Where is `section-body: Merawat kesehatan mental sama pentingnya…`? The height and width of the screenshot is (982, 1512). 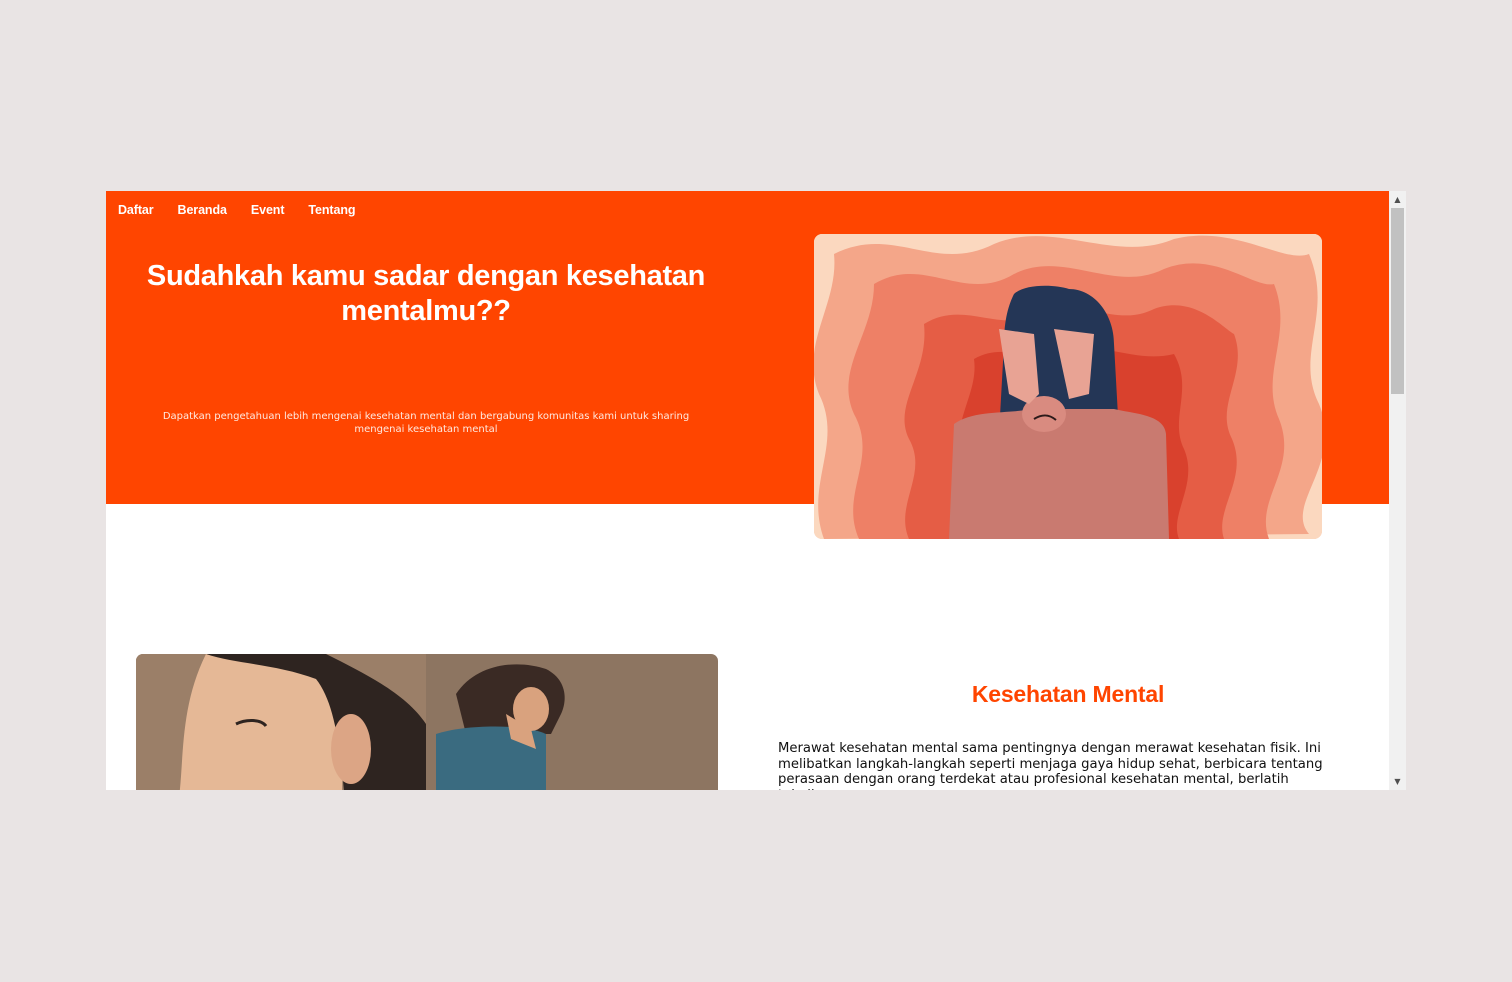 section-body: Merawat kesehatan mental sama pentingnya… is located at coordinates (1050, 765).